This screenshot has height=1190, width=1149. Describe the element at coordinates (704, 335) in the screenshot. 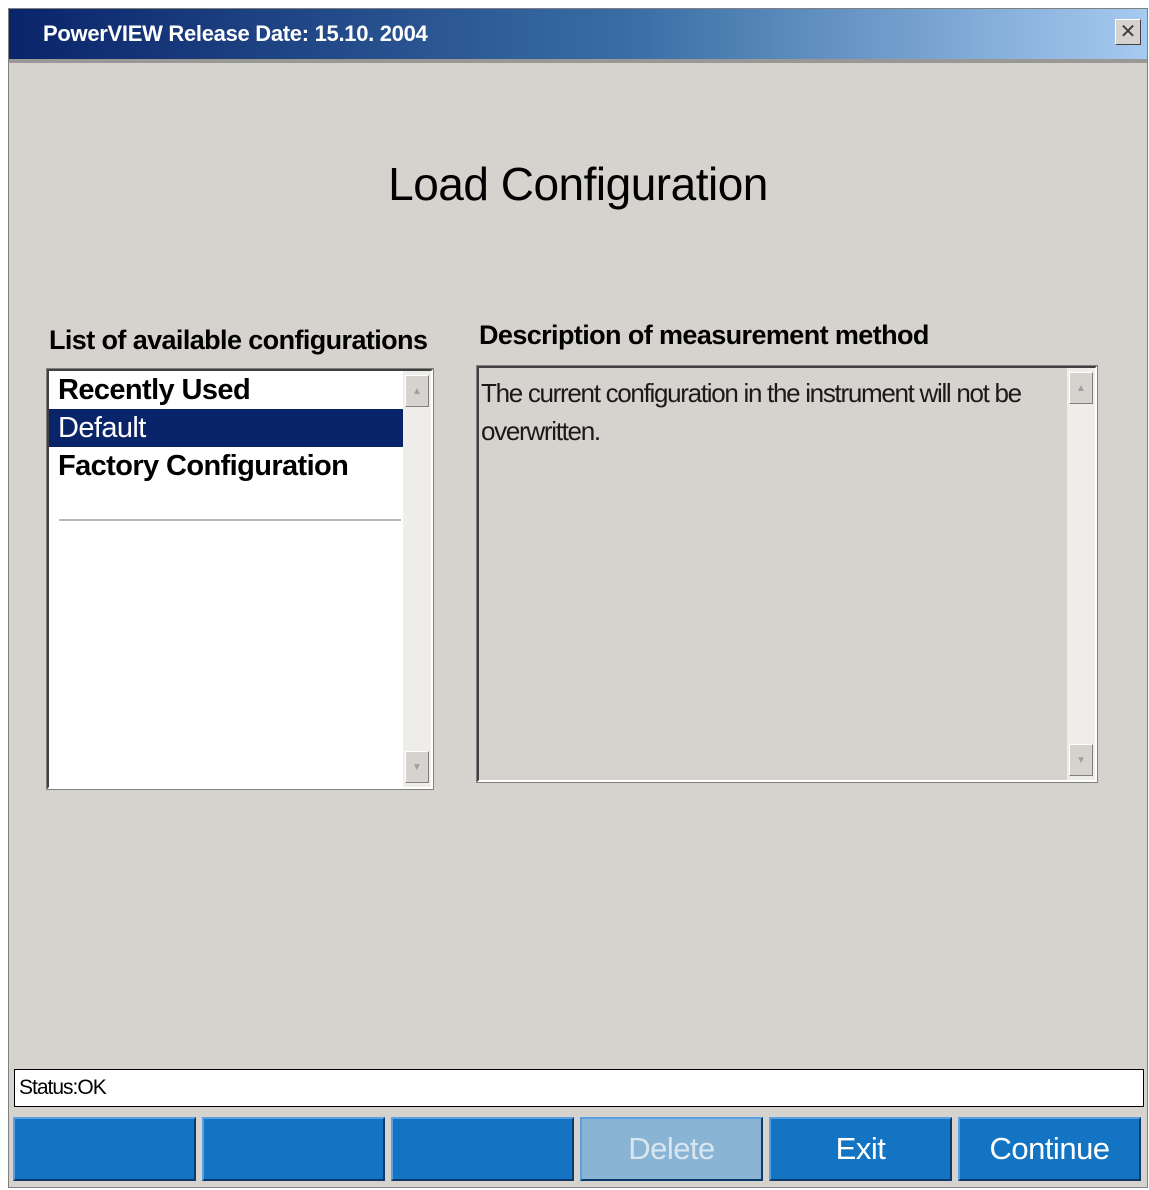

I see `description-label: Description of measurement method` at that location.